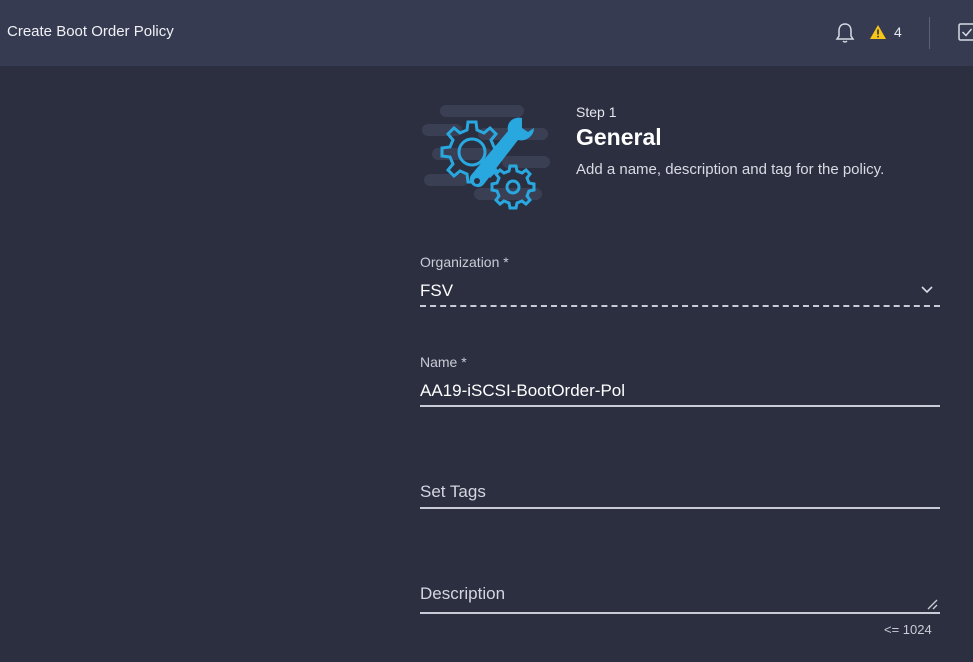 The height and width of the screenshot is (662, 973). What do you see at coordinates (680, 291) in the screenshot?
I see `organization-select` at bounding box center [680, 291].